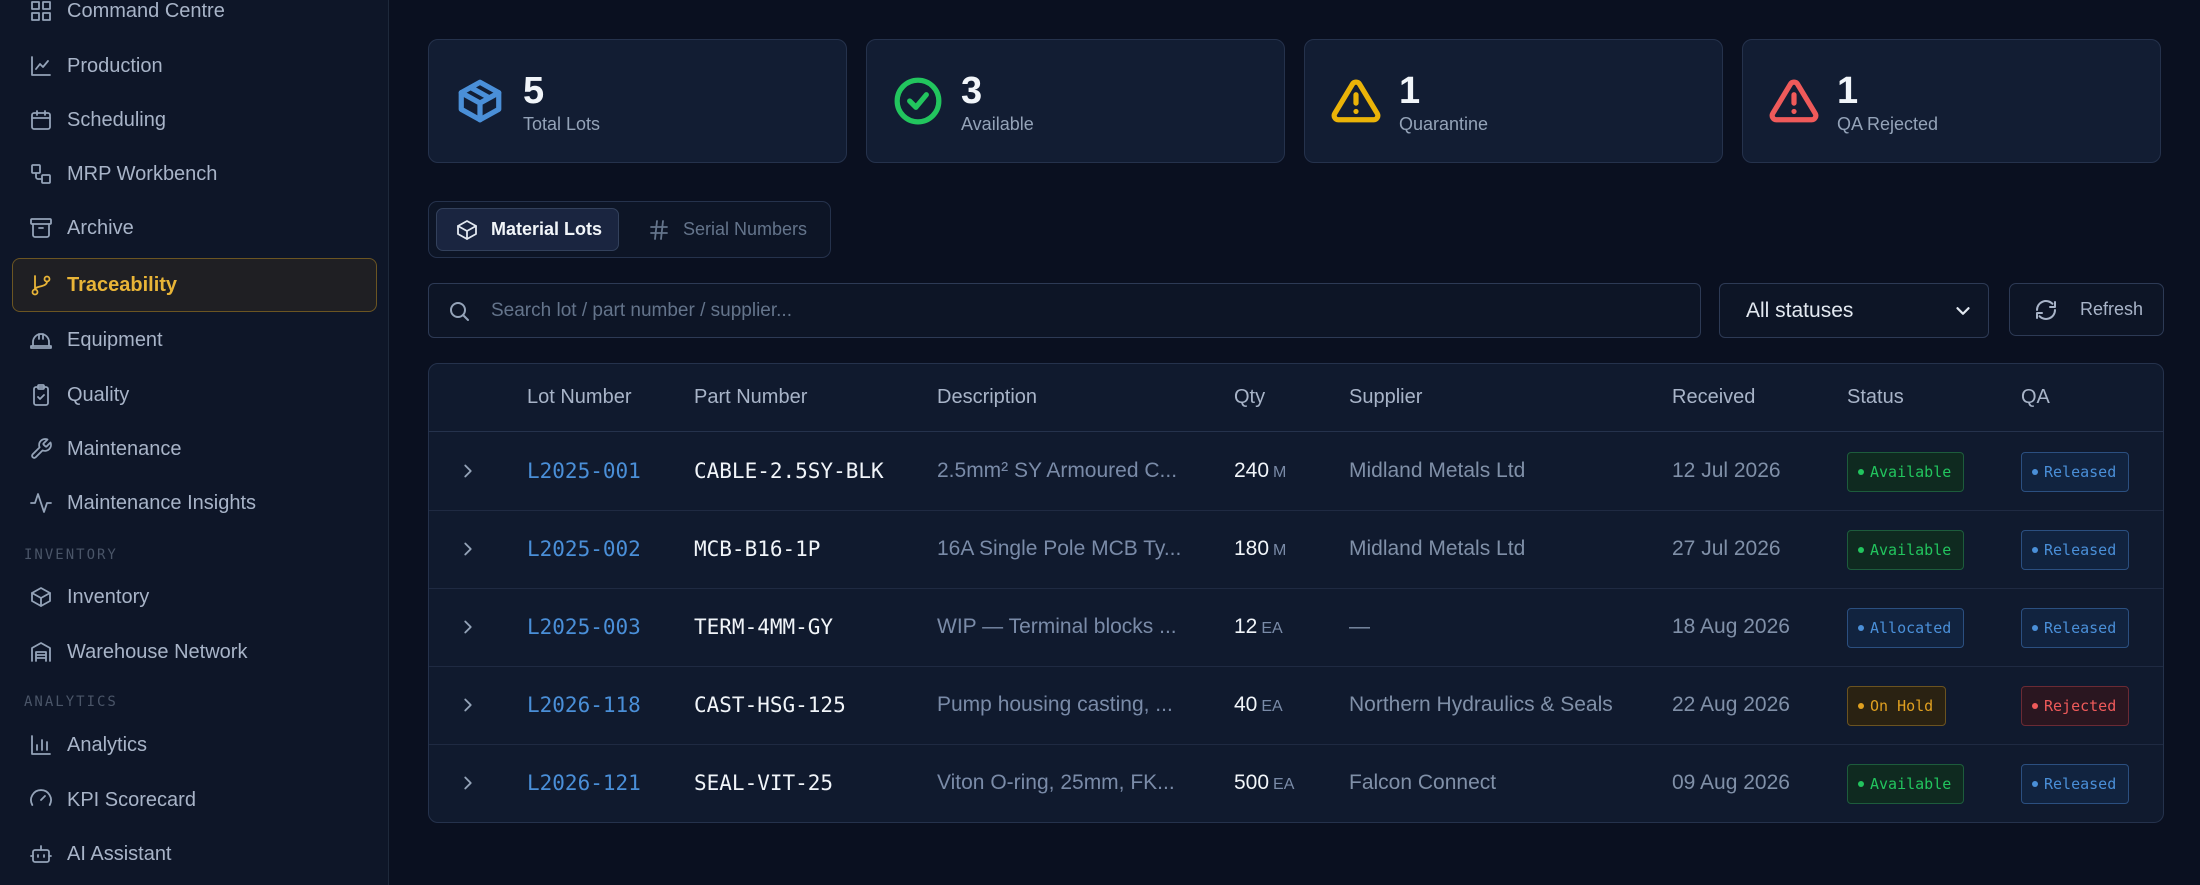 The image size is (2200, 885). What do you see at coordinates (1260, 549) in the screenshot?
I see `quantity: 180 M` at bounding box center [1260, 549].